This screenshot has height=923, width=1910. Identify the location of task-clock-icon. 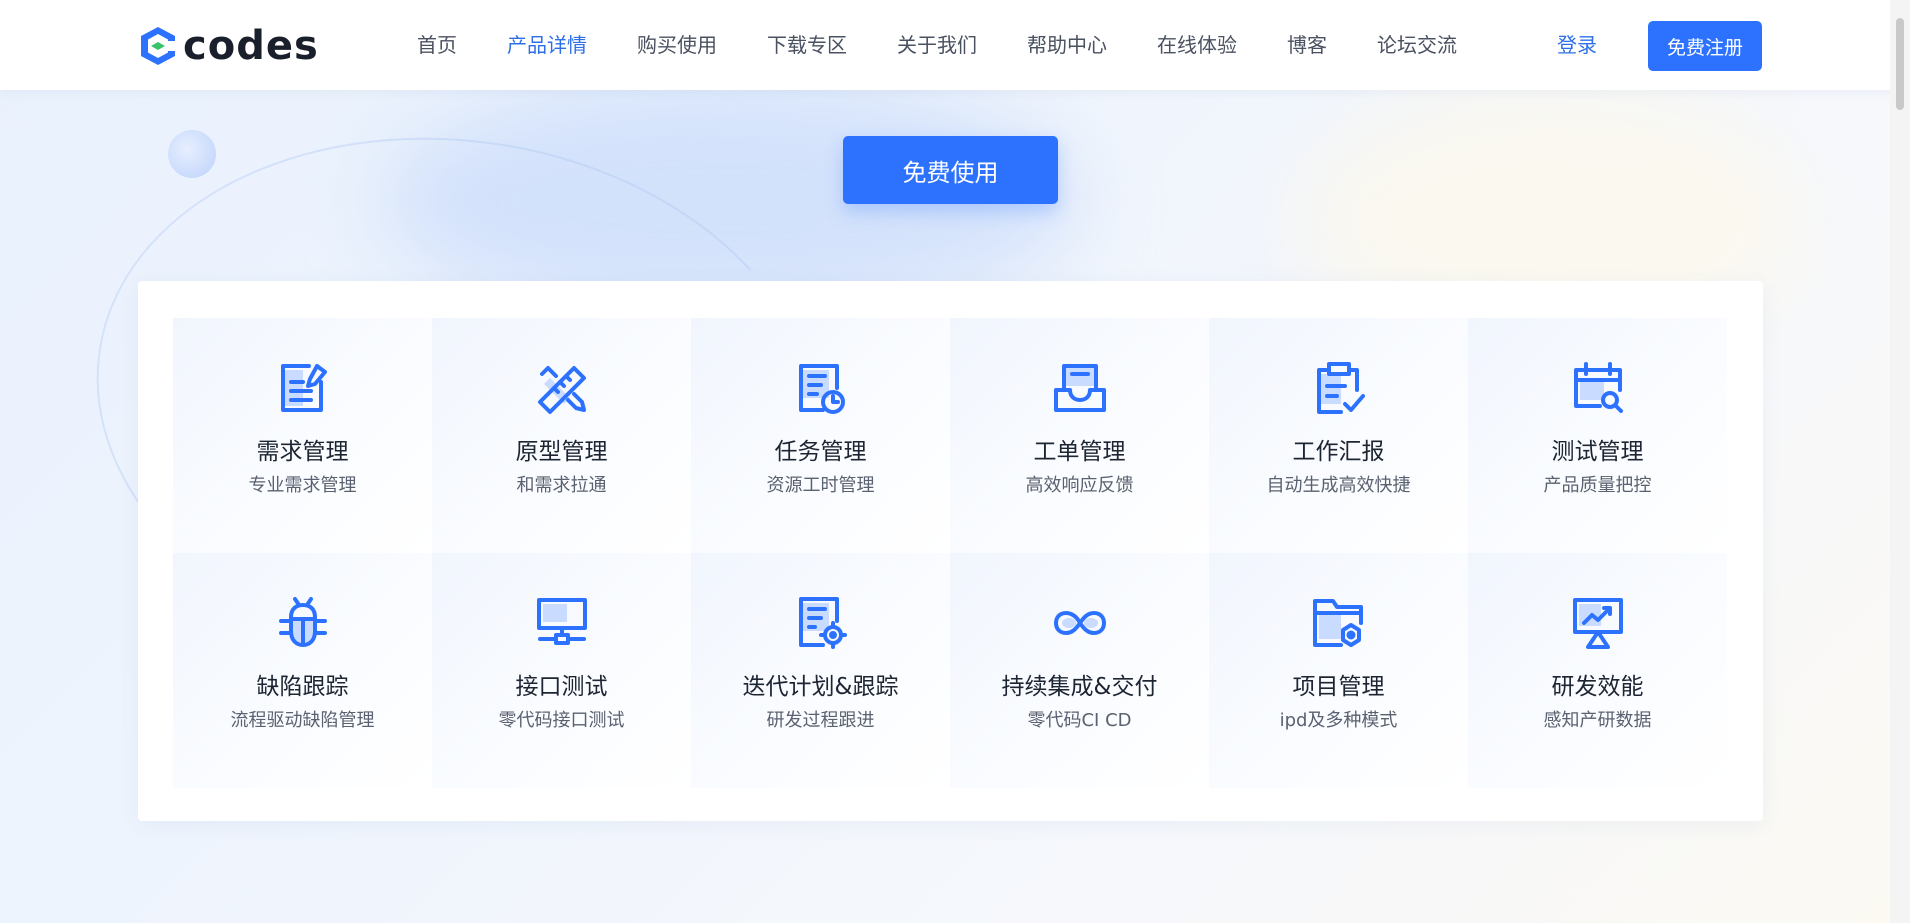
(821, 389).